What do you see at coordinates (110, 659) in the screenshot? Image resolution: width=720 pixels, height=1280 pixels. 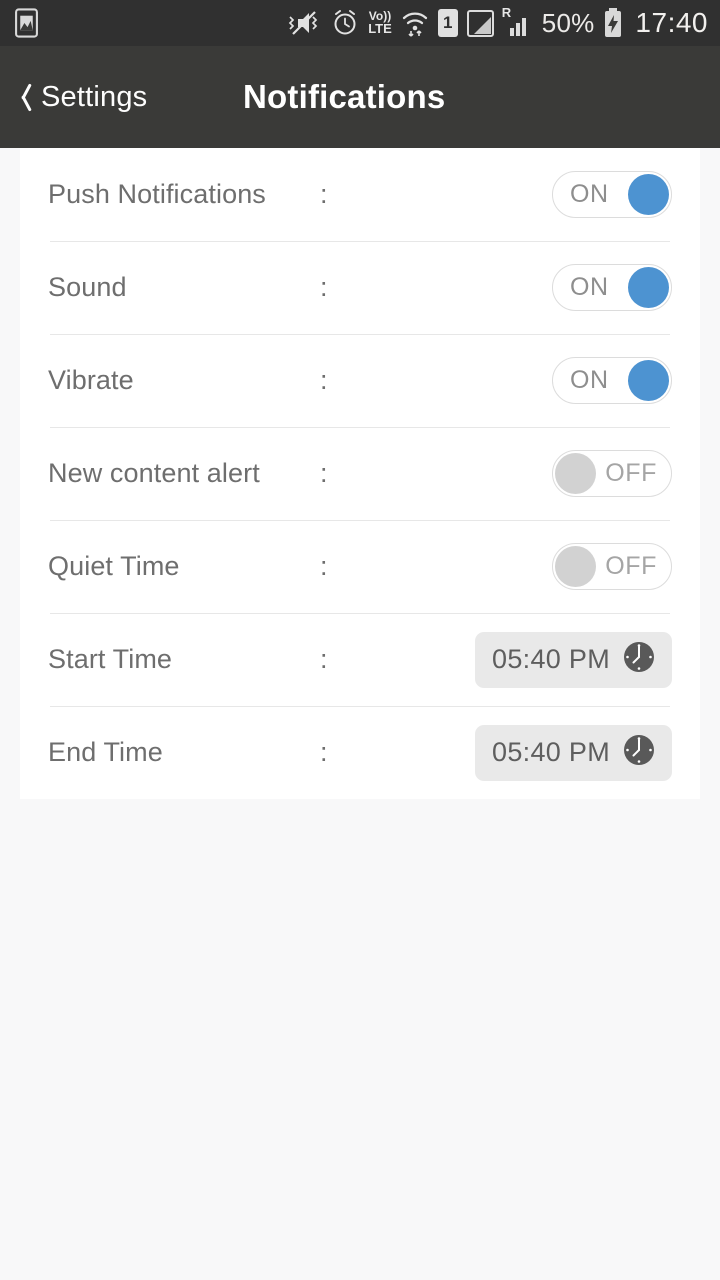 I see `row-label: Start Time` at bounding box center [110, 659].